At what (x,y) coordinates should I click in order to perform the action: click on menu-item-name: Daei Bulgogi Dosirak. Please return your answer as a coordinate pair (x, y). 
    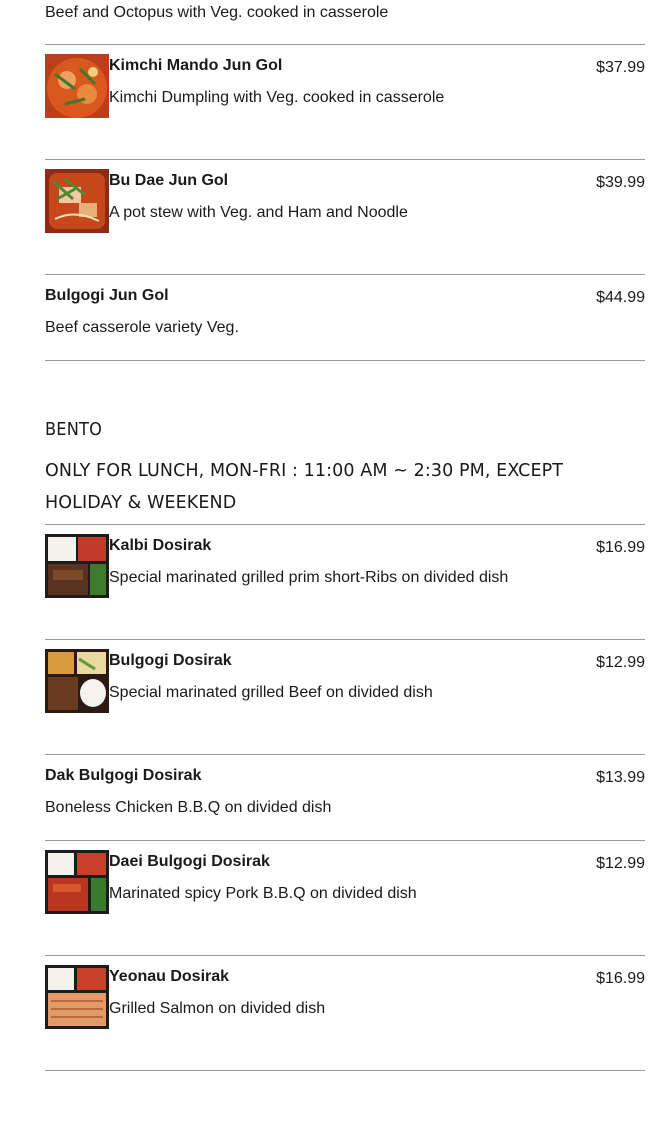
    Looking at the image, I should click on (189, 861).